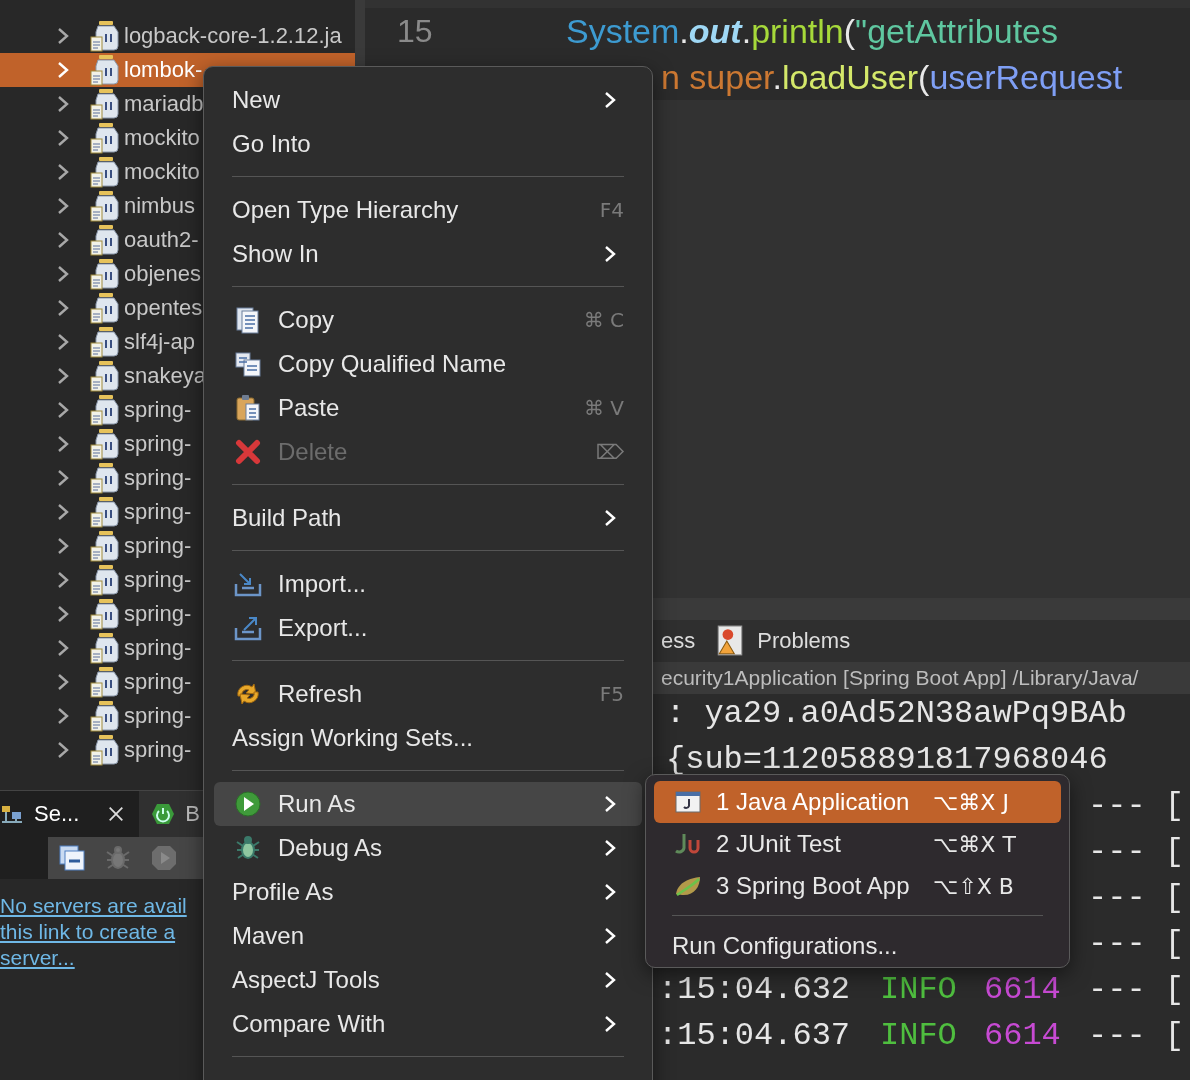 The width and height of the screenshot is (1190, 1080). I want to click on menu-item: Copy Qualified Name, so click(428, 364).